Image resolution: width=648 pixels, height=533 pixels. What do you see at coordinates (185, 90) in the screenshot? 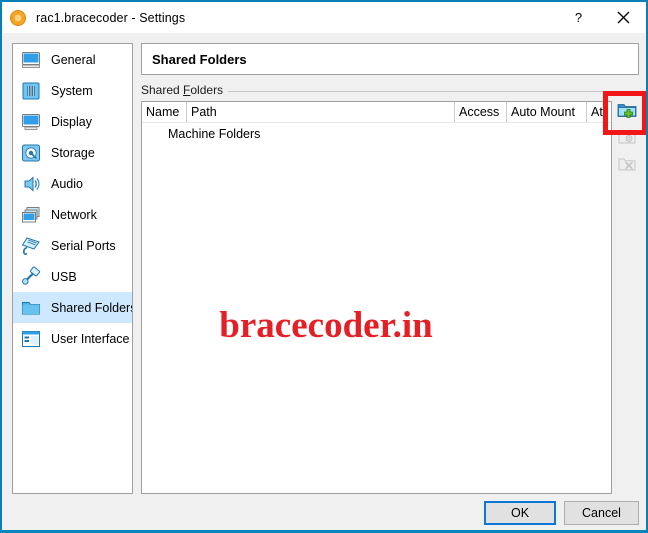
I see `shared-folders-group-label: Shared Folders` at bounding box center [185, 90].